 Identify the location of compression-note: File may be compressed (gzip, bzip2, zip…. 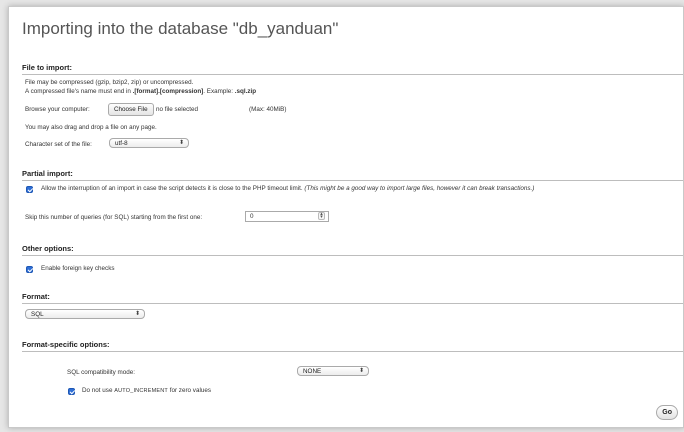
(109, 82).